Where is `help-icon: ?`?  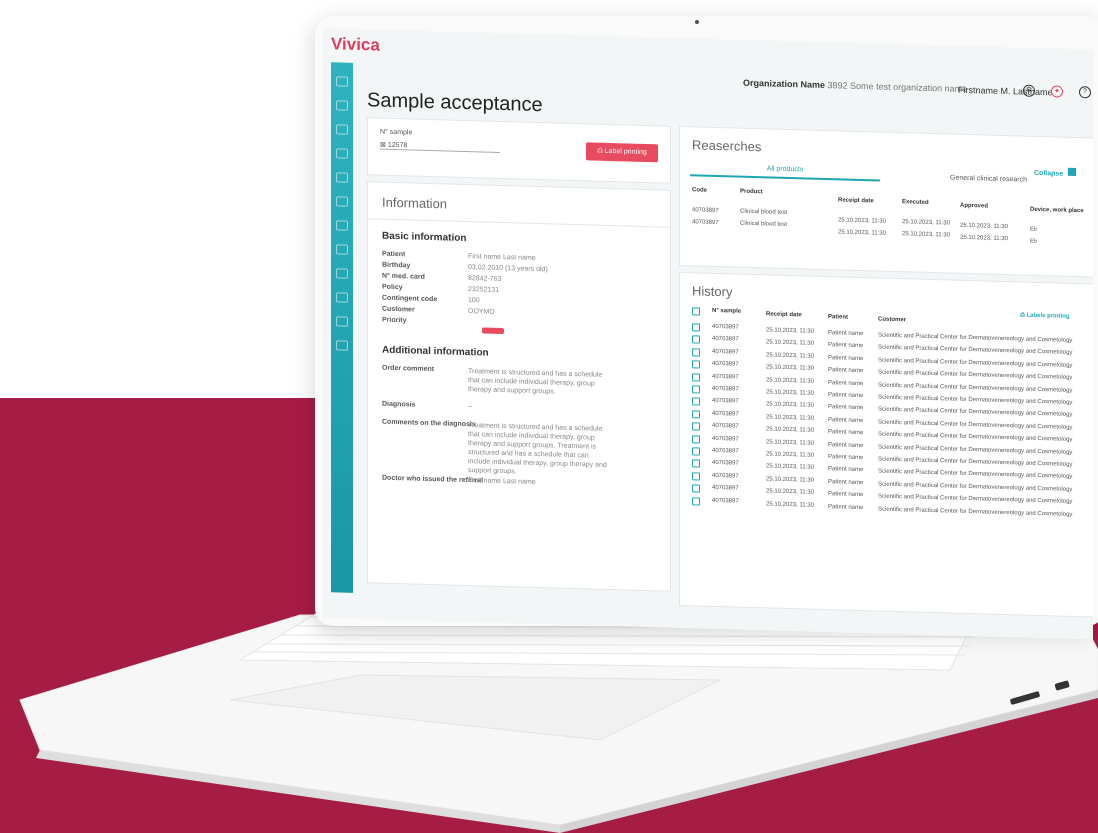
help-icon: ? is located at coordinates (1085, 92).